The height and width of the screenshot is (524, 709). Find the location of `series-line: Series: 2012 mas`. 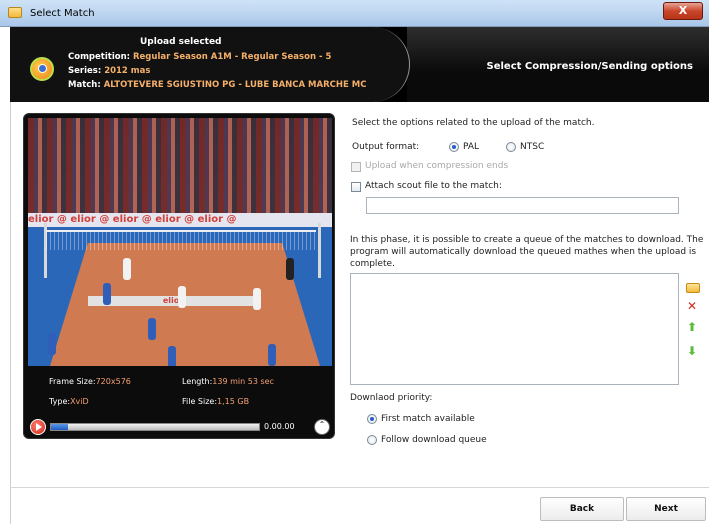

series-line: Series: 2012 mas is located at coordinates (109, 71).